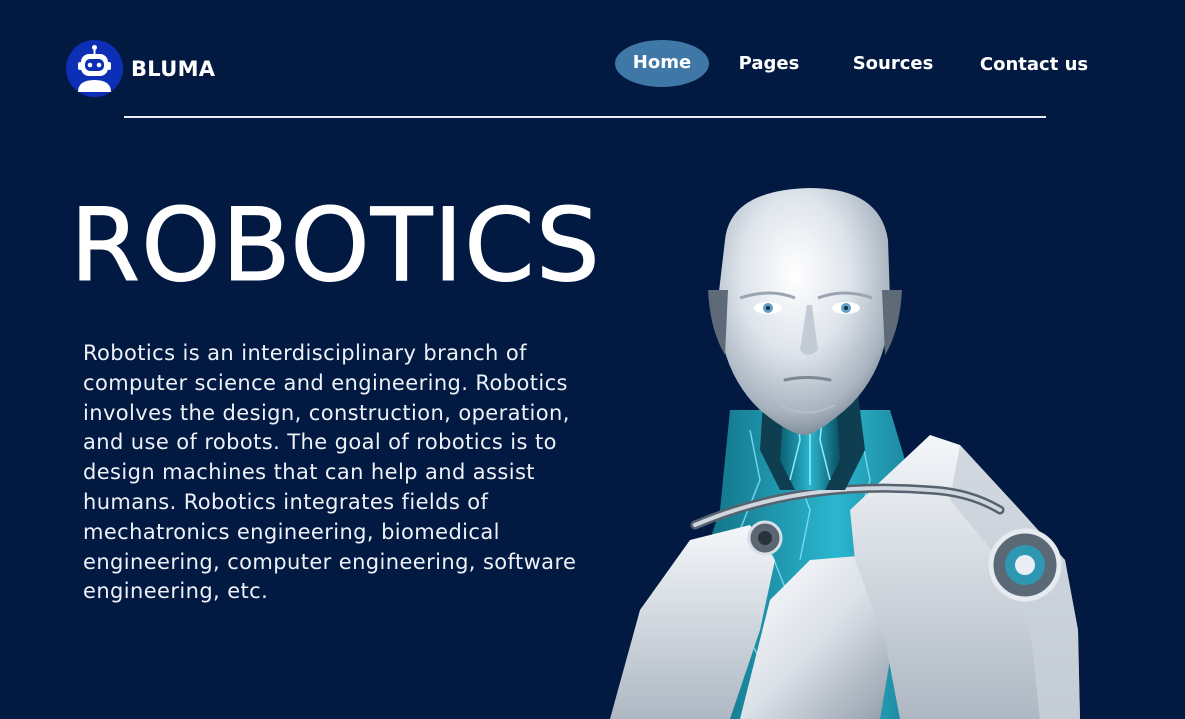  What do you see at coordinates (585, 117) in the screenshot?
I see `header-divider` at bounding box center [585, 117].